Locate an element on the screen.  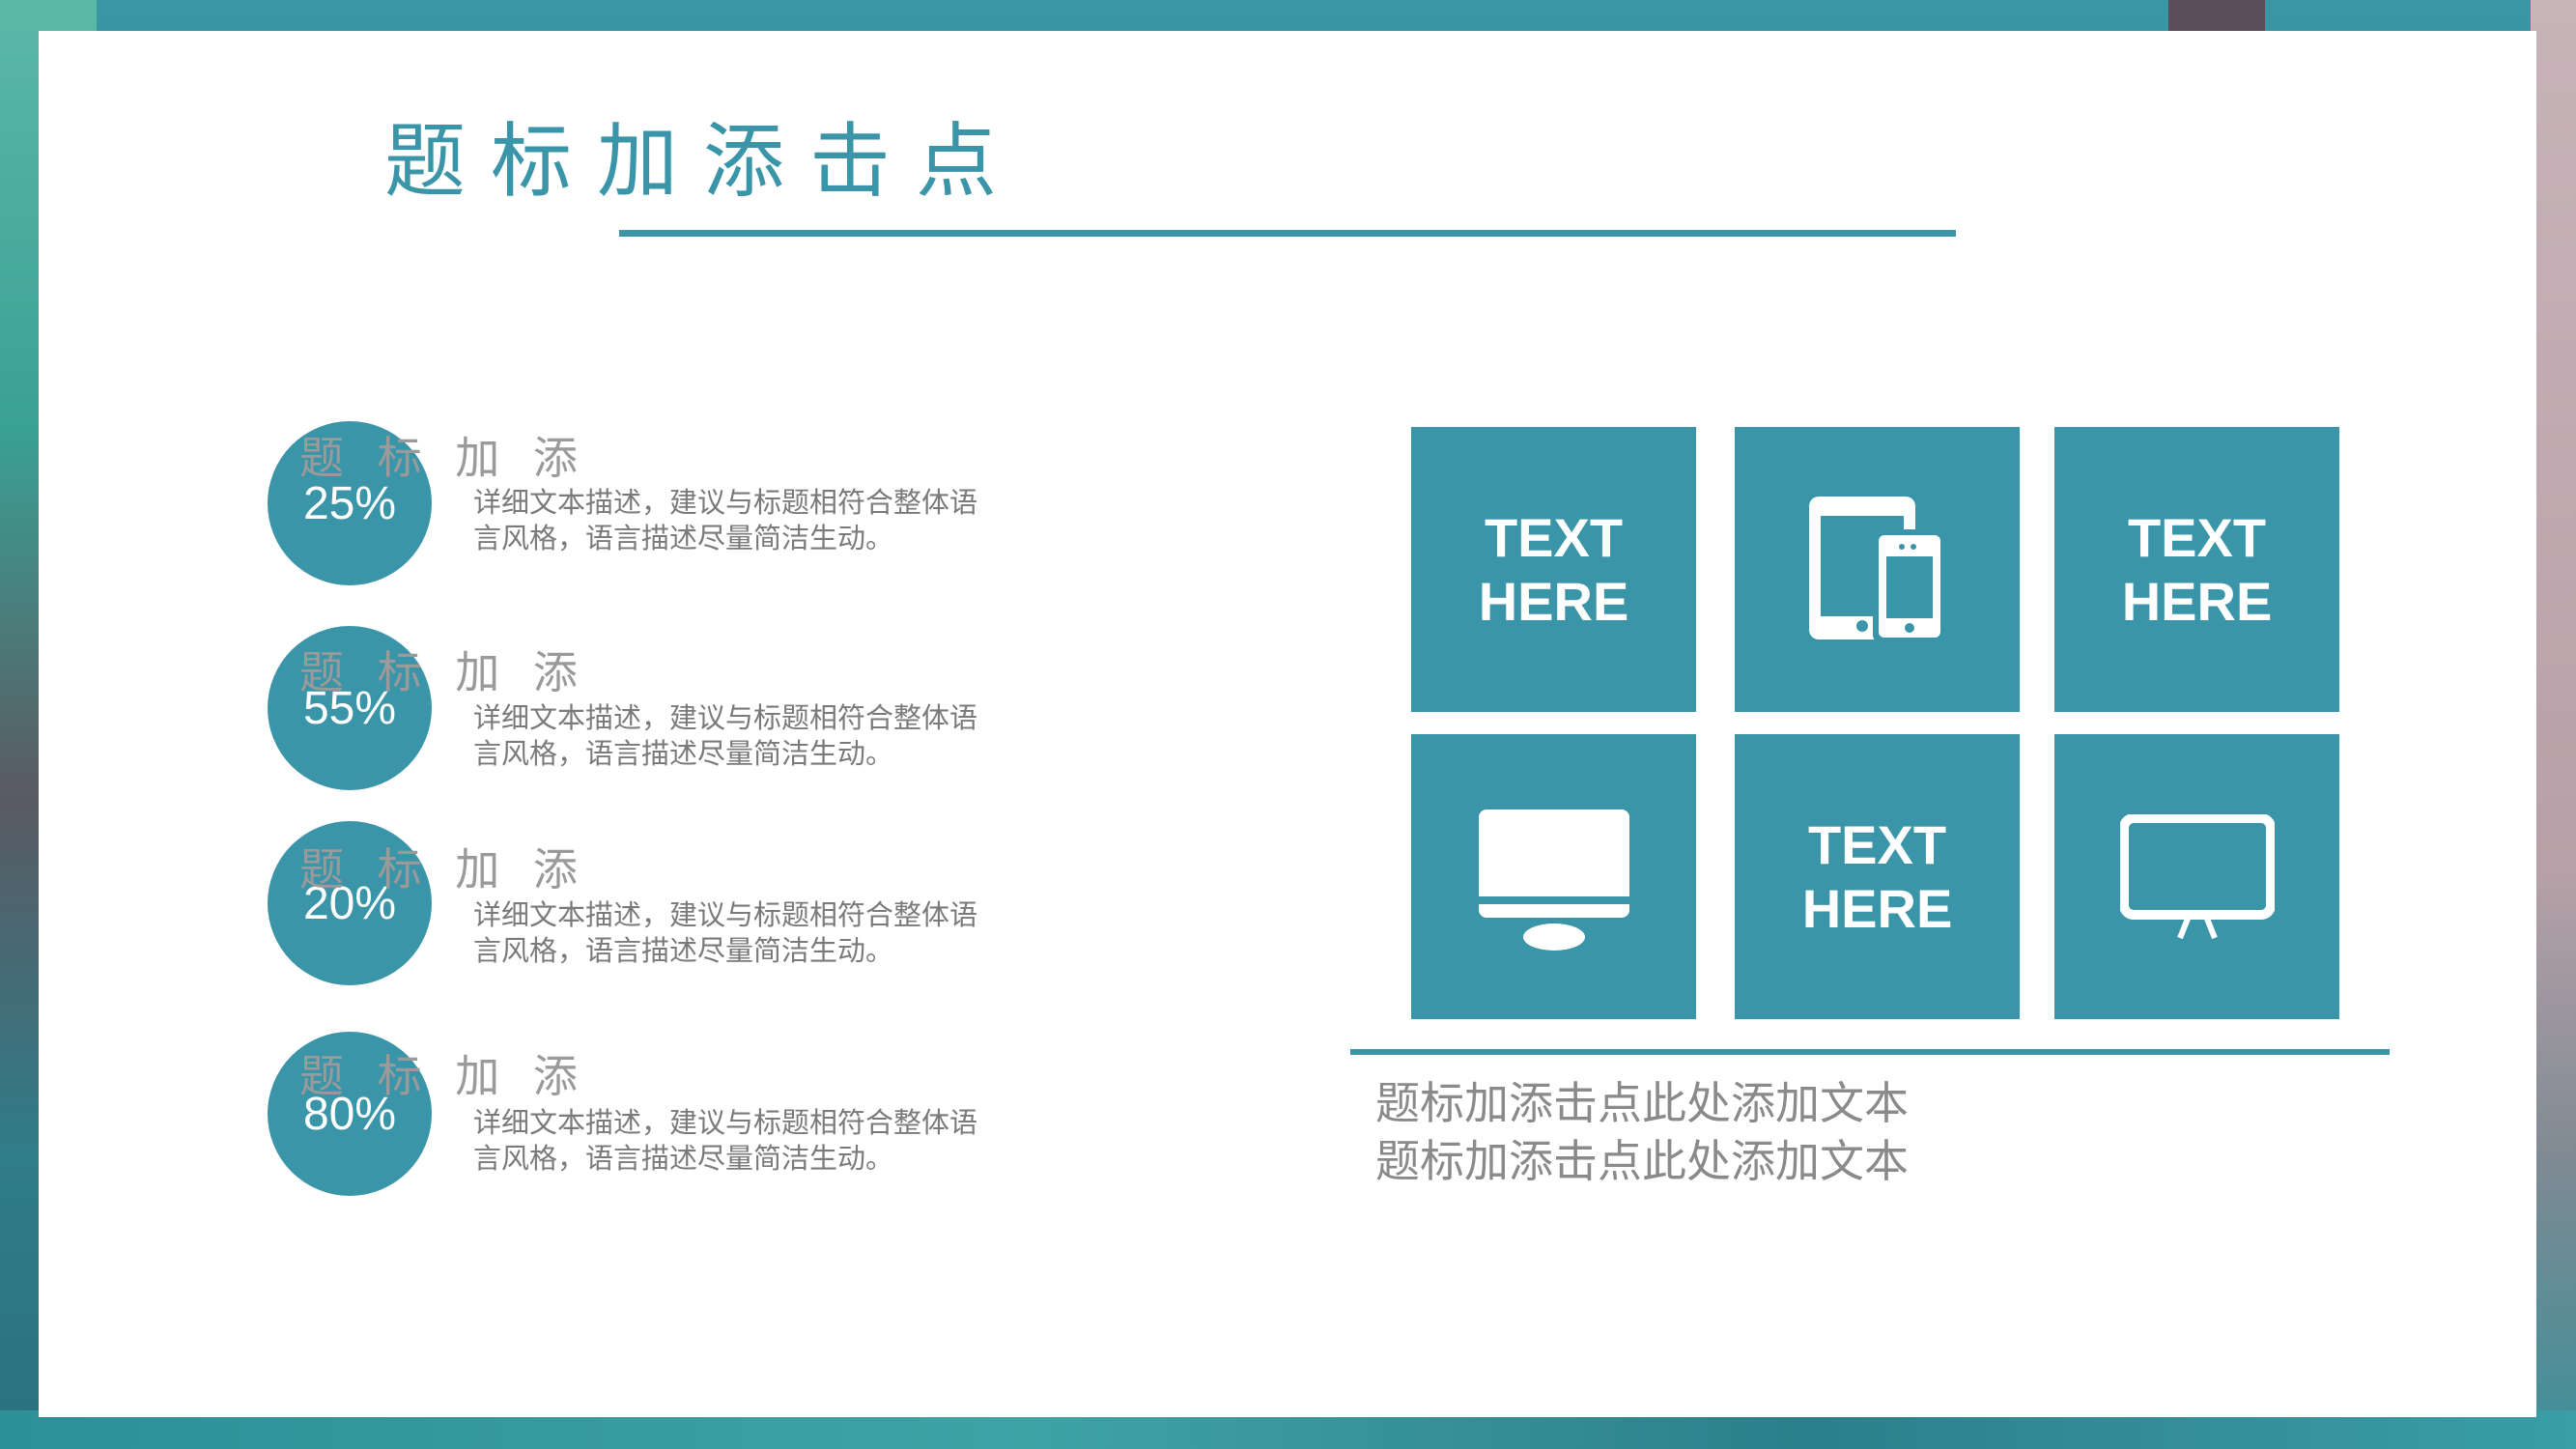
devices-icon is located at coordinates (1877, 569).